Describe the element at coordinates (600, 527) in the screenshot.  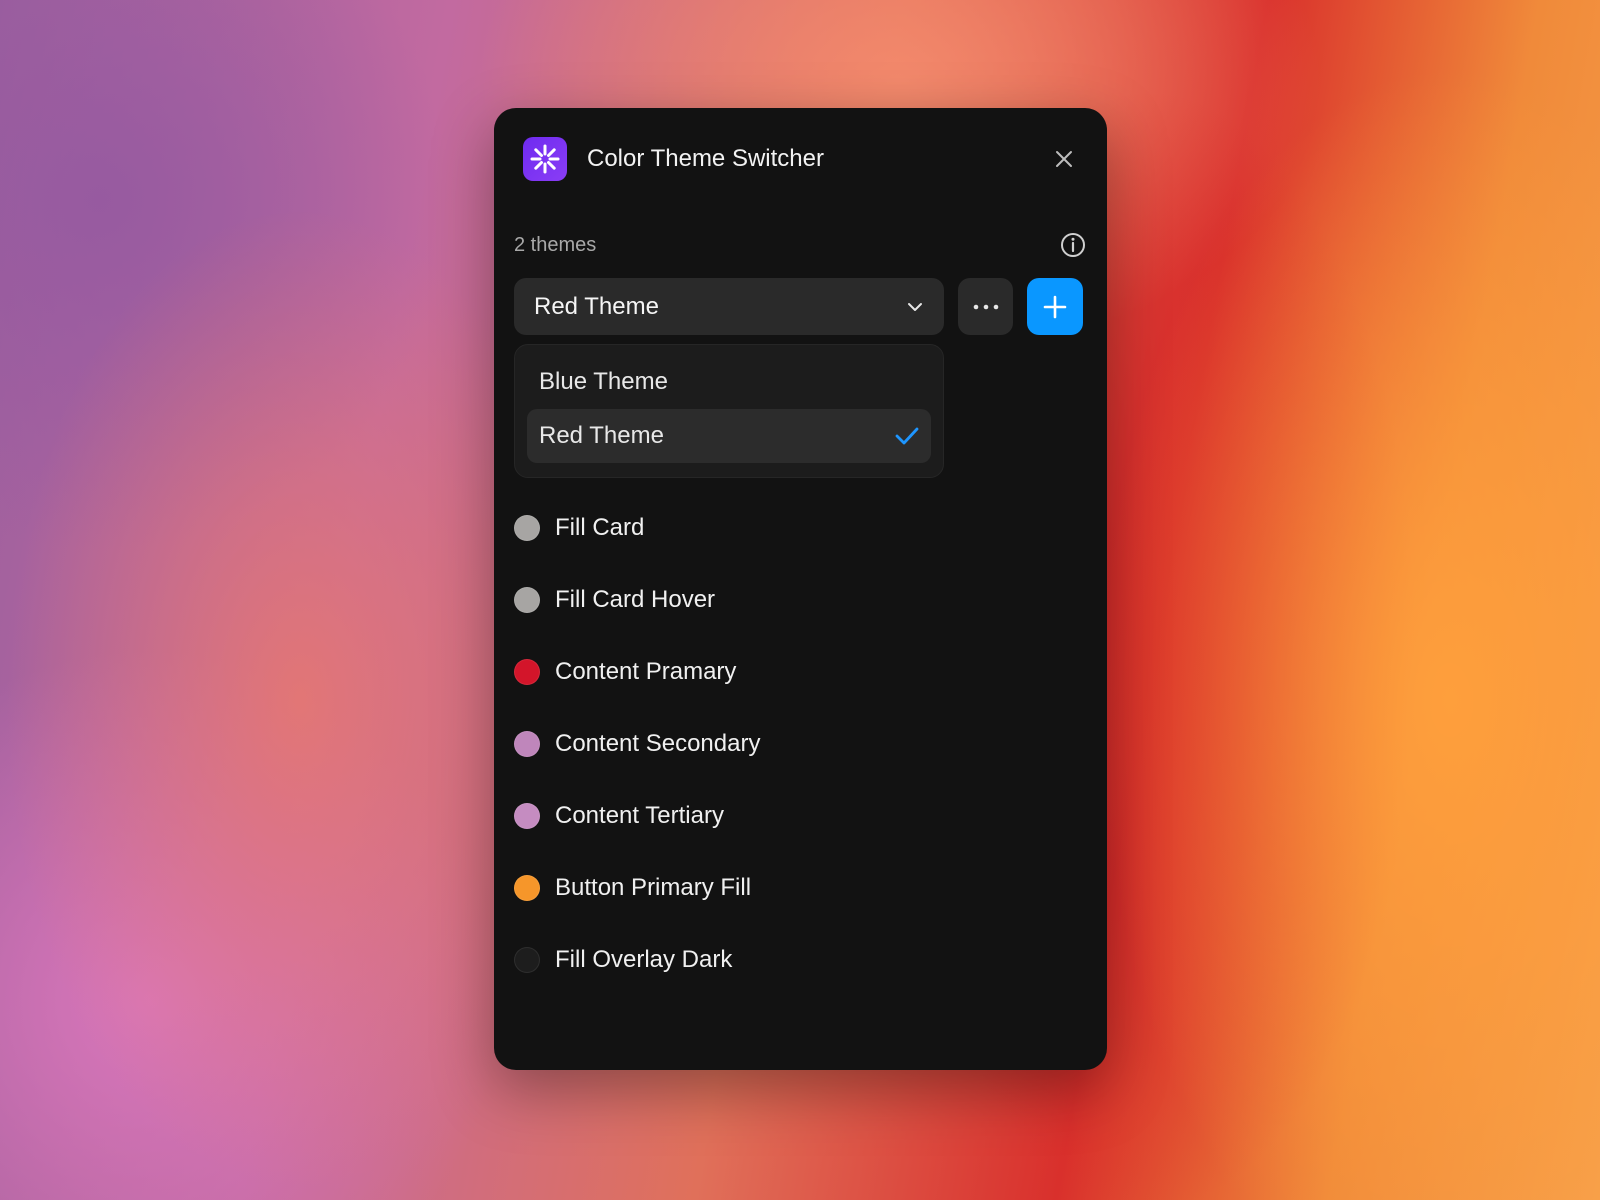
I see `color-token-name: Fill Card` at that location.